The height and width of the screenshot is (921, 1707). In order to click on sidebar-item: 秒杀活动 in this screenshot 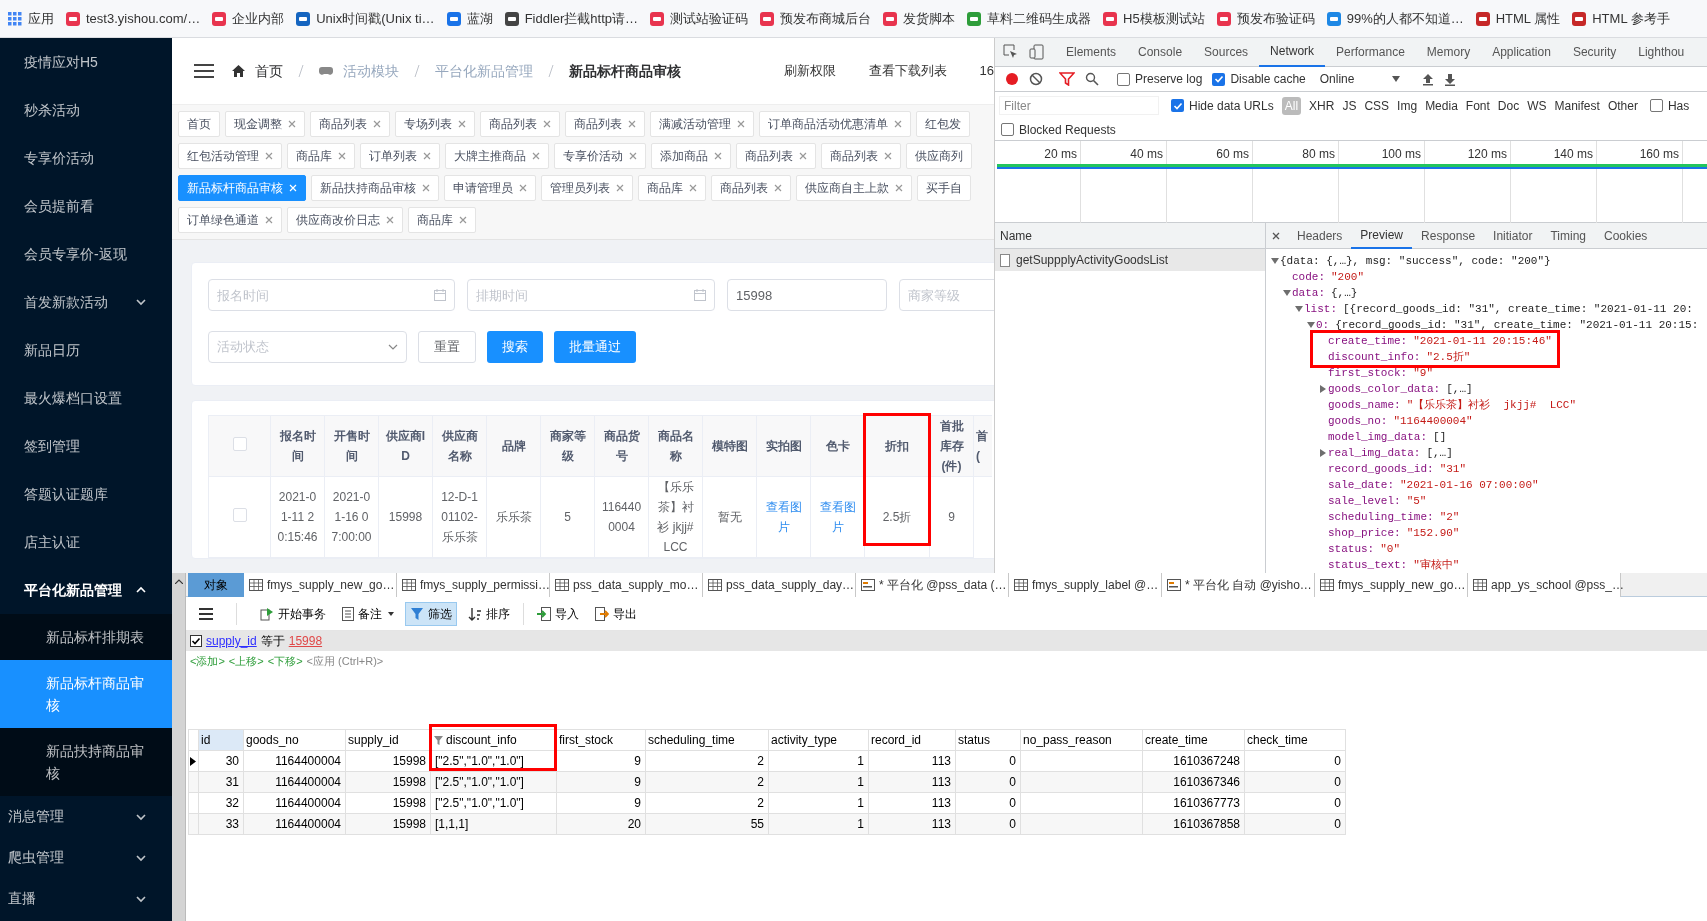, I will do `click(86, 110)`.